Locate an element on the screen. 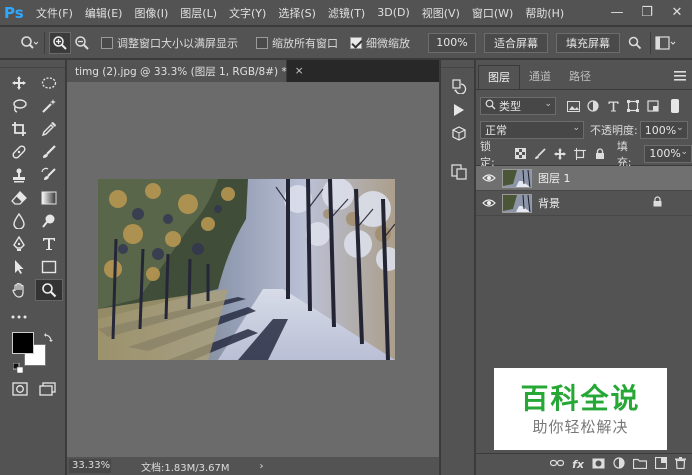 The height and width of the screenshot is (475, 692). menu-file: 文件(F) is located at coordinates (54, 13).